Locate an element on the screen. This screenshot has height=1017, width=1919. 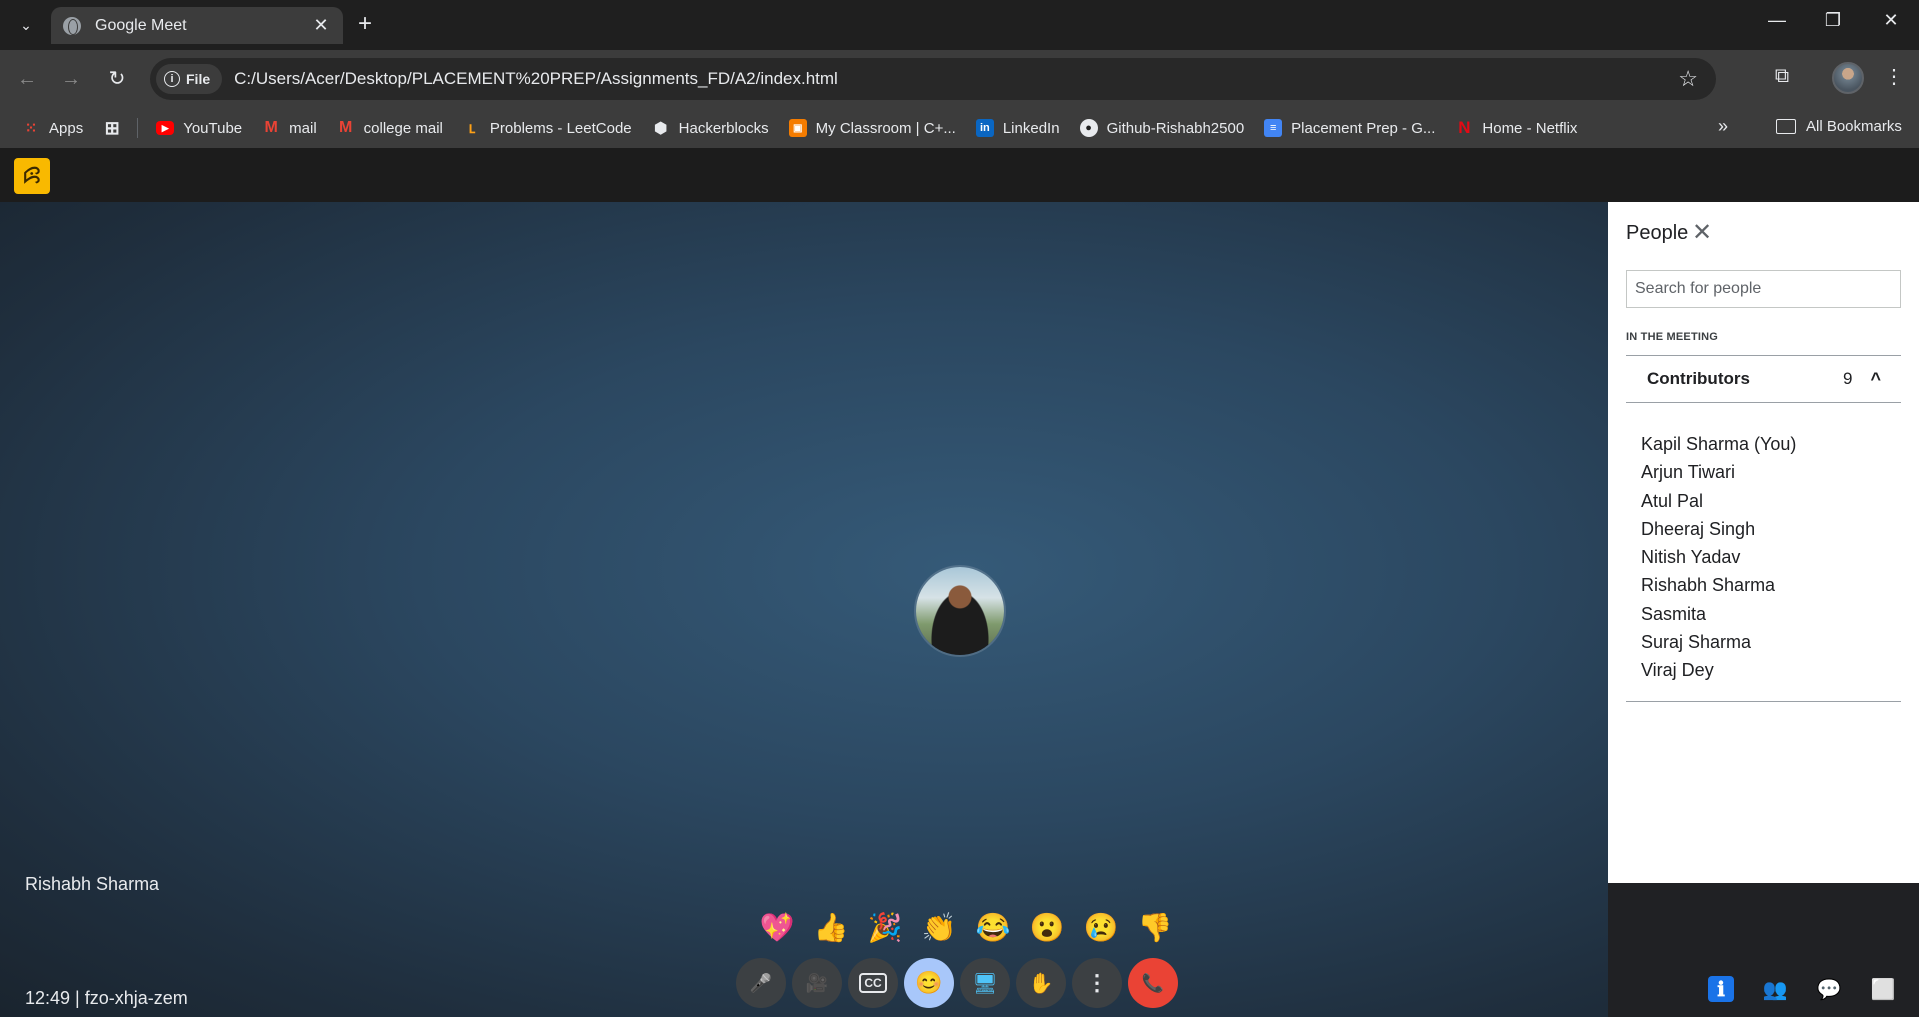
leetcode-icon: ⳑ is located at coordinates (472, 128).